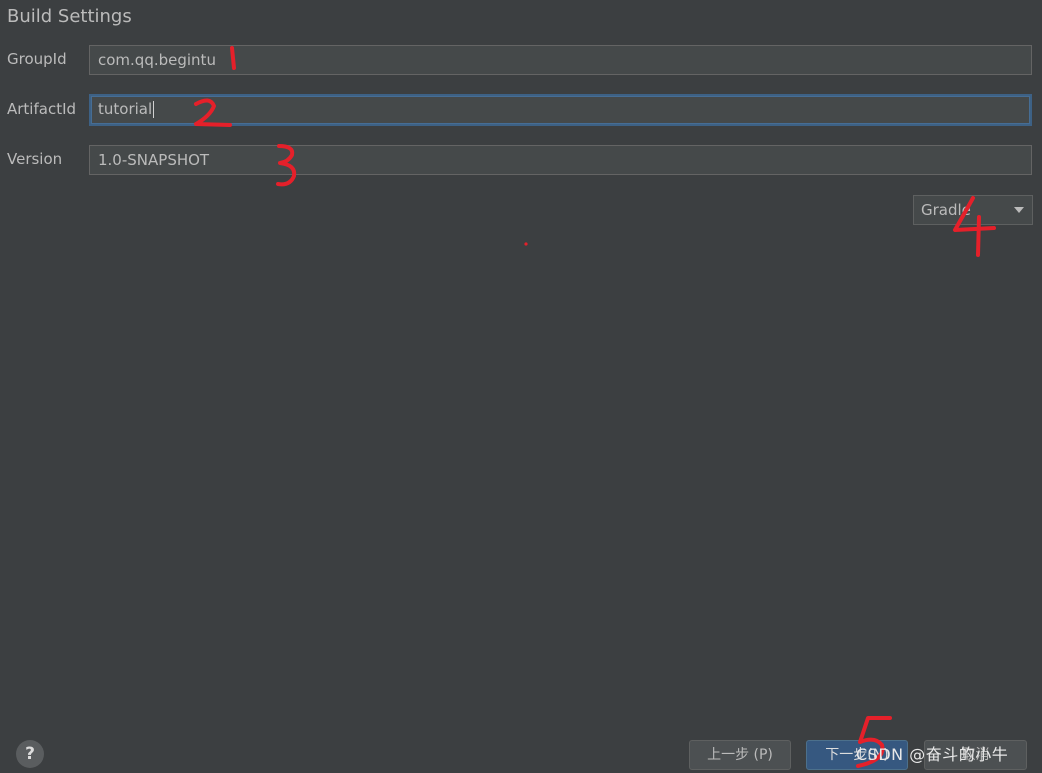  What do you see at coordinates (932, 754) in the screenshot?
I see `watermark: CSDN @奋斗的小牛` at bounding box center [932, 754].